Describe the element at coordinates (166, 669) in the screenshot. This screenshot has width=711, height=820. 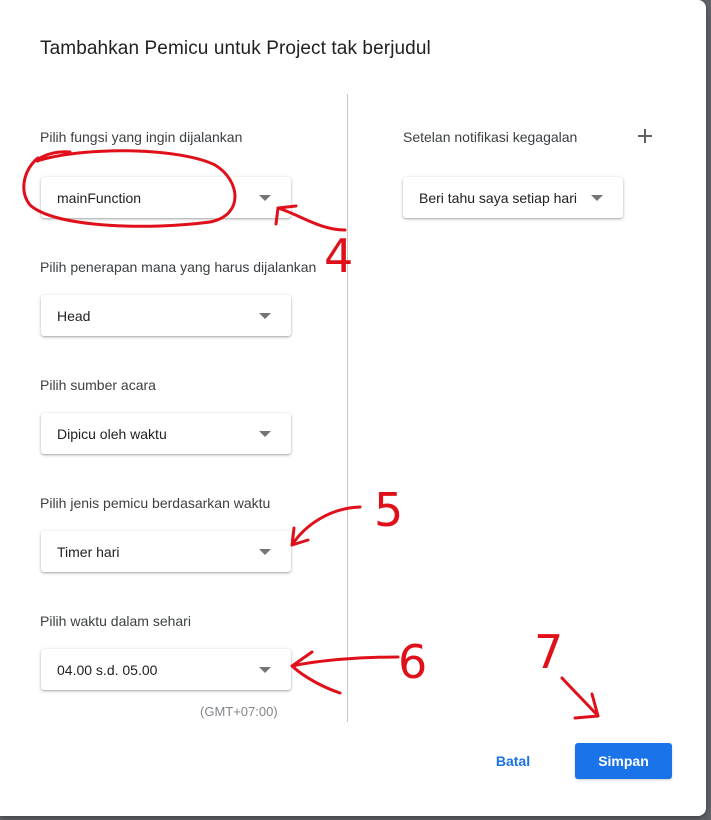
I see `time-of-day-select: 04.00 s.d. 05.00` at that location.